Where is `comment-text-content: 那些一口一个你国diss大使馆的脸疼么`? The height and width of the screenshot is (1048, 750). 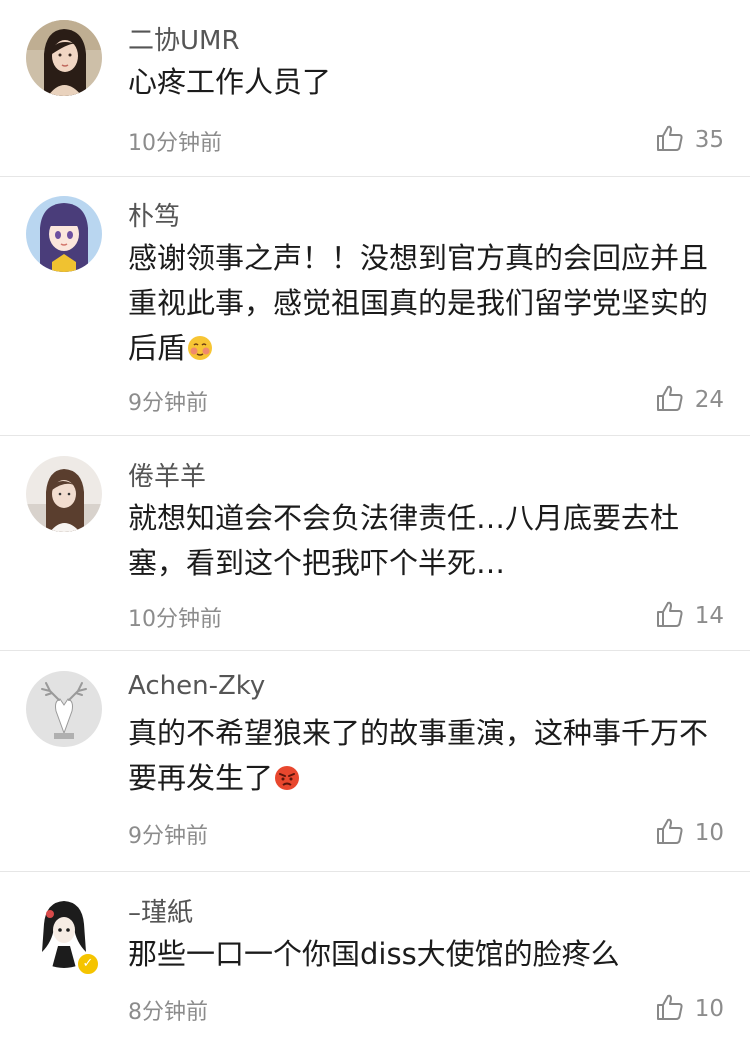
comment-text-content: 那些一口一个你国diss大使馆的脸疼么 is located at coordinates (374, 954).